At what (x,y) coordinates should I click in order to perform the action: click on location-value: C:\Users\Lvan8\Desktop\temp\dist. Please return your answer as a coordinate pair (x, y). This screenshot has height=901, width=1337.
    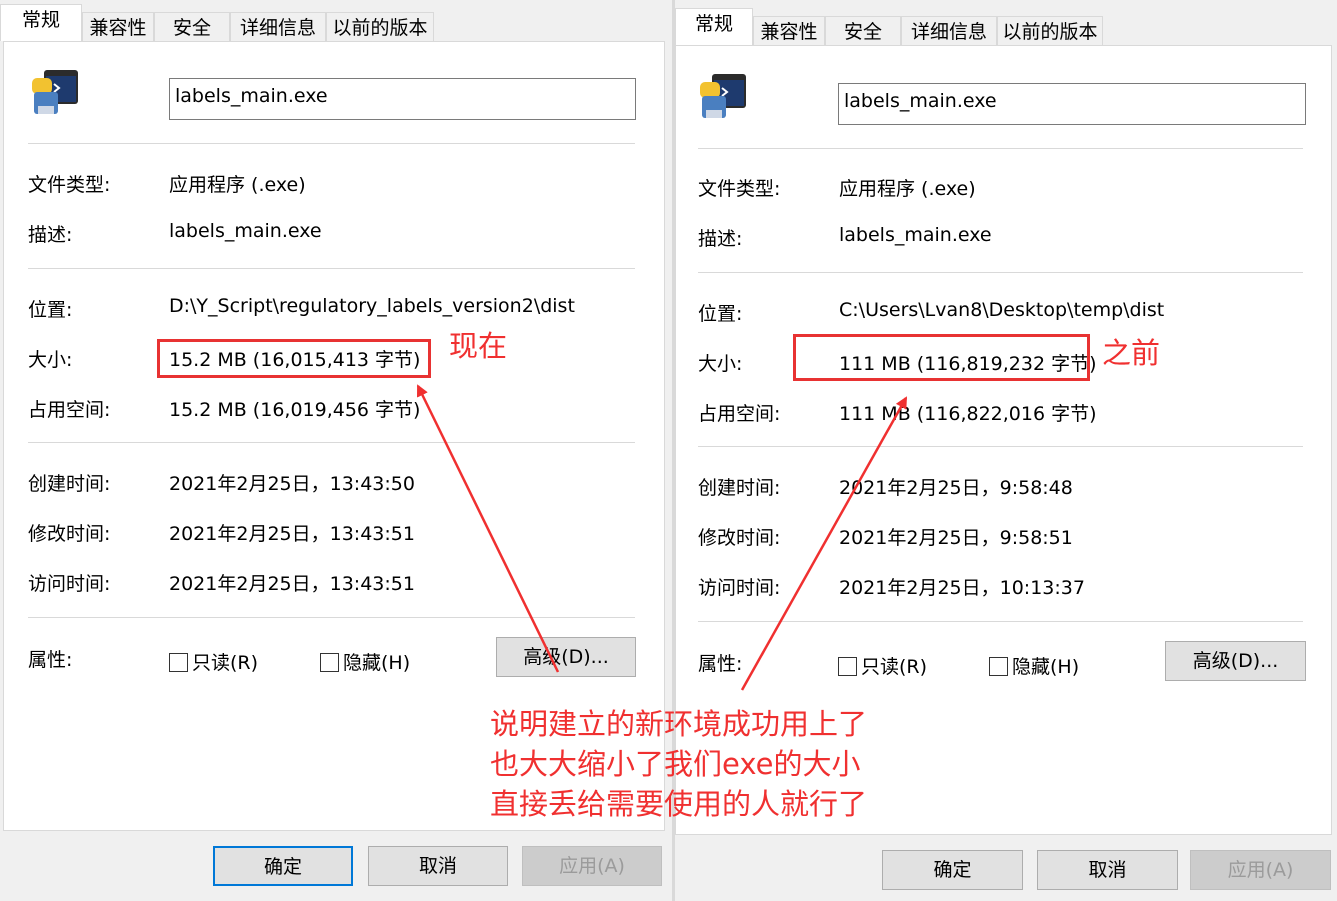
    Looking at the image, I should click on (1002, 310).